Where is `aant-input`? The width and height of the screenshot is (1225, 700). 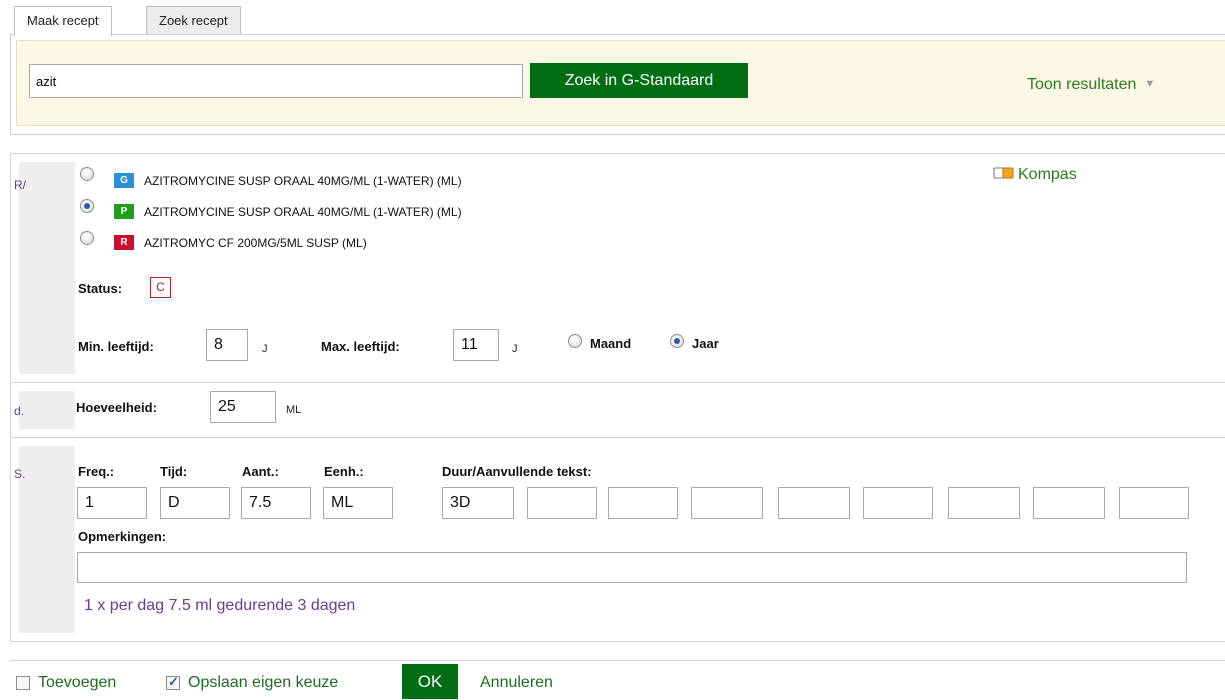
aant-input is located at coordinates (276, 503).